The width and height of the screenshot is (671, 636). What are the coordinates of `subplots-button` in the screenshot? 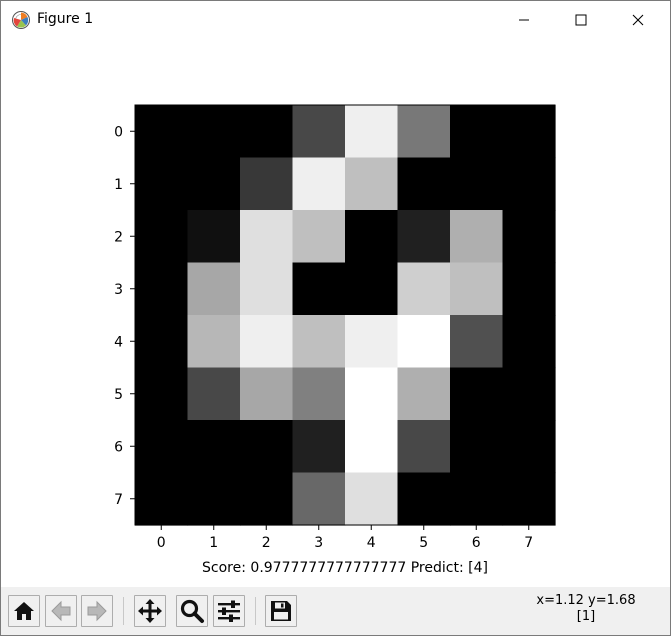 It's located at (229, 611).